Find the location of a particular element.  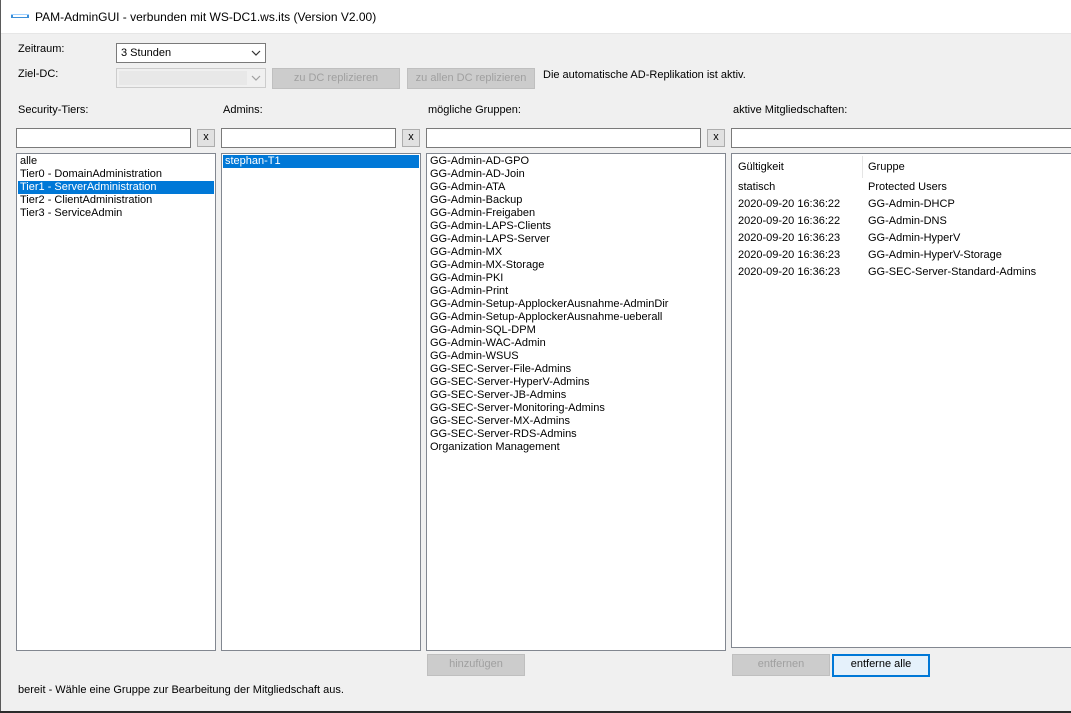

group-list-item: GG-Admin-LAPS-Clients is located at coordinates (576, 226).